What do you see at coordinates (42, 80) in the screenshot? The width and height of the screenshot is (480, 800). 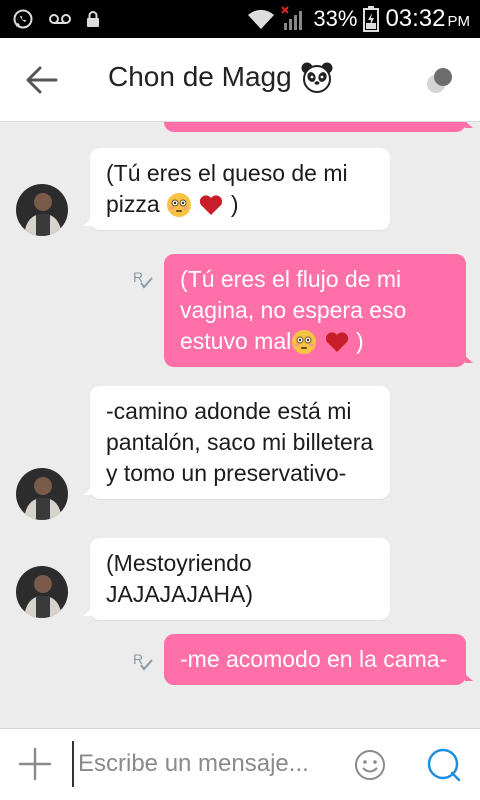 I see `back-arrow-icon` at bounding box center [42, 80].